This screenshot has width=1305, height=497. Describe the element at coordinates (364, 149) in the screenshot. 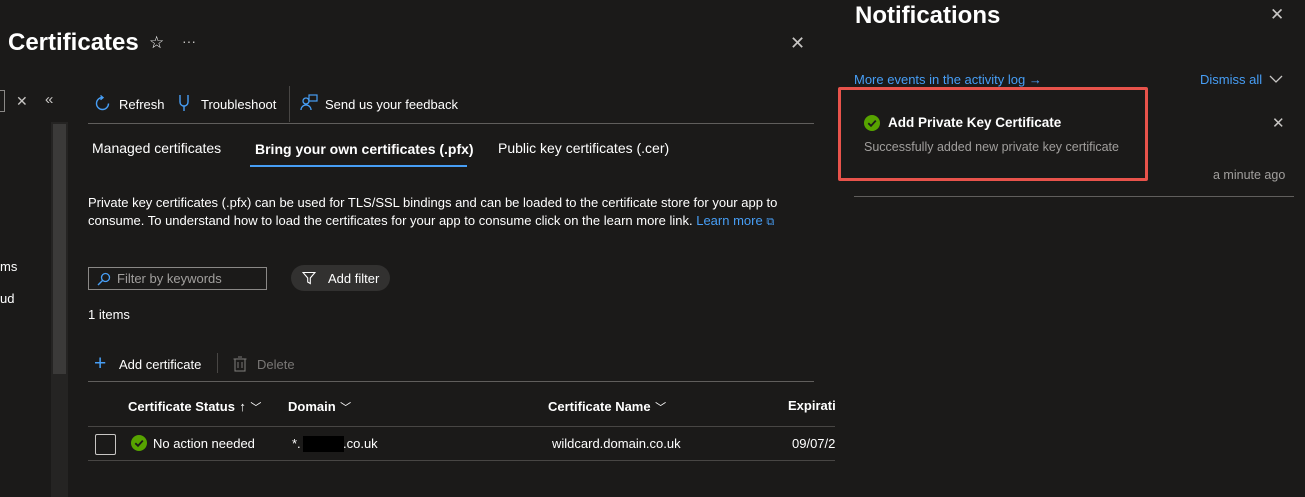

I see `tab-bring-your-own: Bring your own certificates (.pfx)` at that location.